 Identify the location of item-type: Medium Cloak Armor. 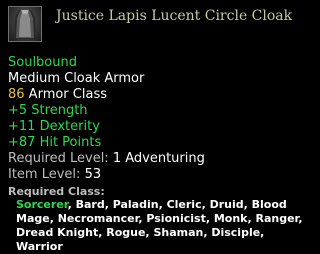
(76, 78).